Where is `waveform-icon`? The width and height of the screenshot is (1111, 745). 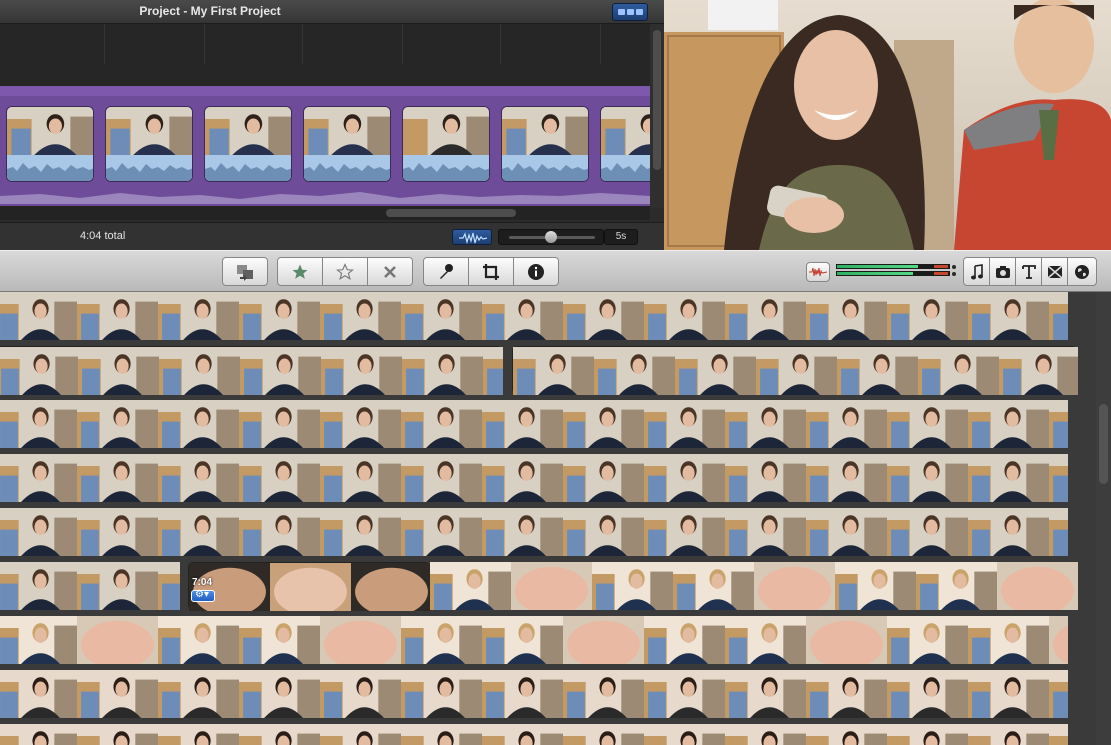
waveform-icon is located at coordinates (473, 238).